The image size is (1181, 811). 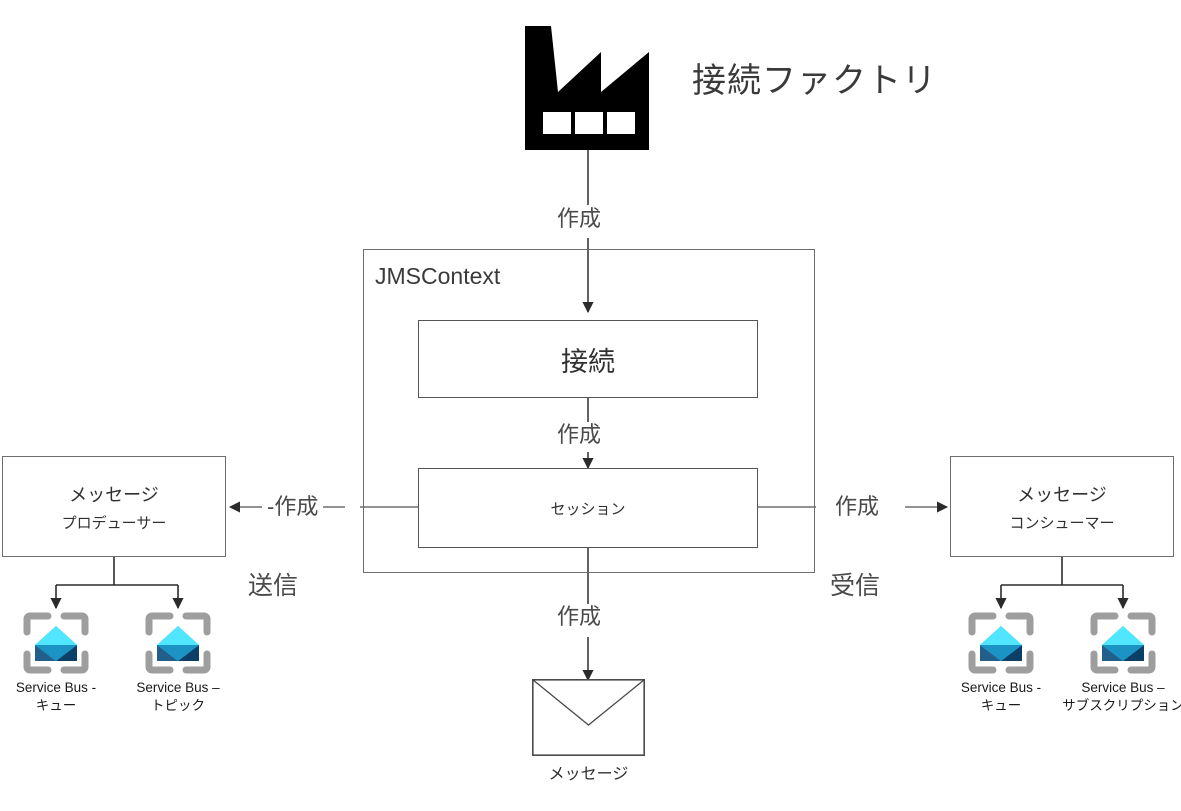 I want to click on producer-target-topic-line2: トピック, so click(x=177, y=706).